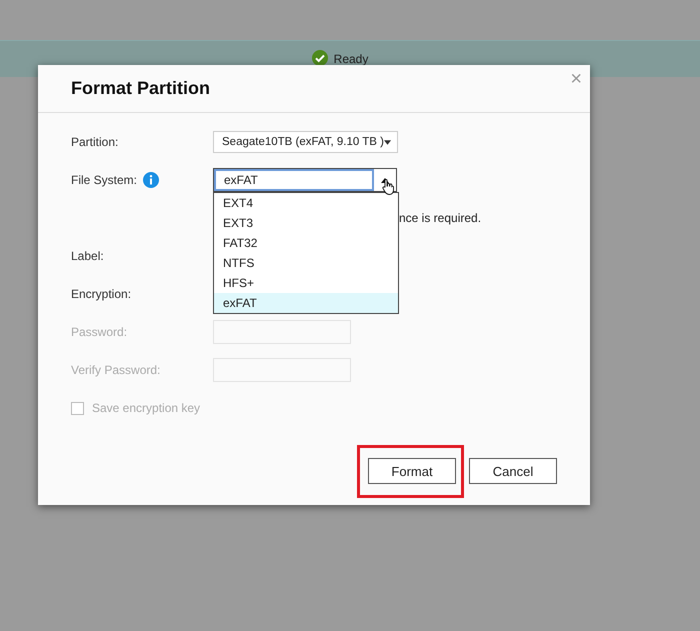 The height and width of the screenshot is (631, 700). Describe the element at coordinates (387, 142) in the screenshot. I see `dropdown-arrow-icon` at that location.